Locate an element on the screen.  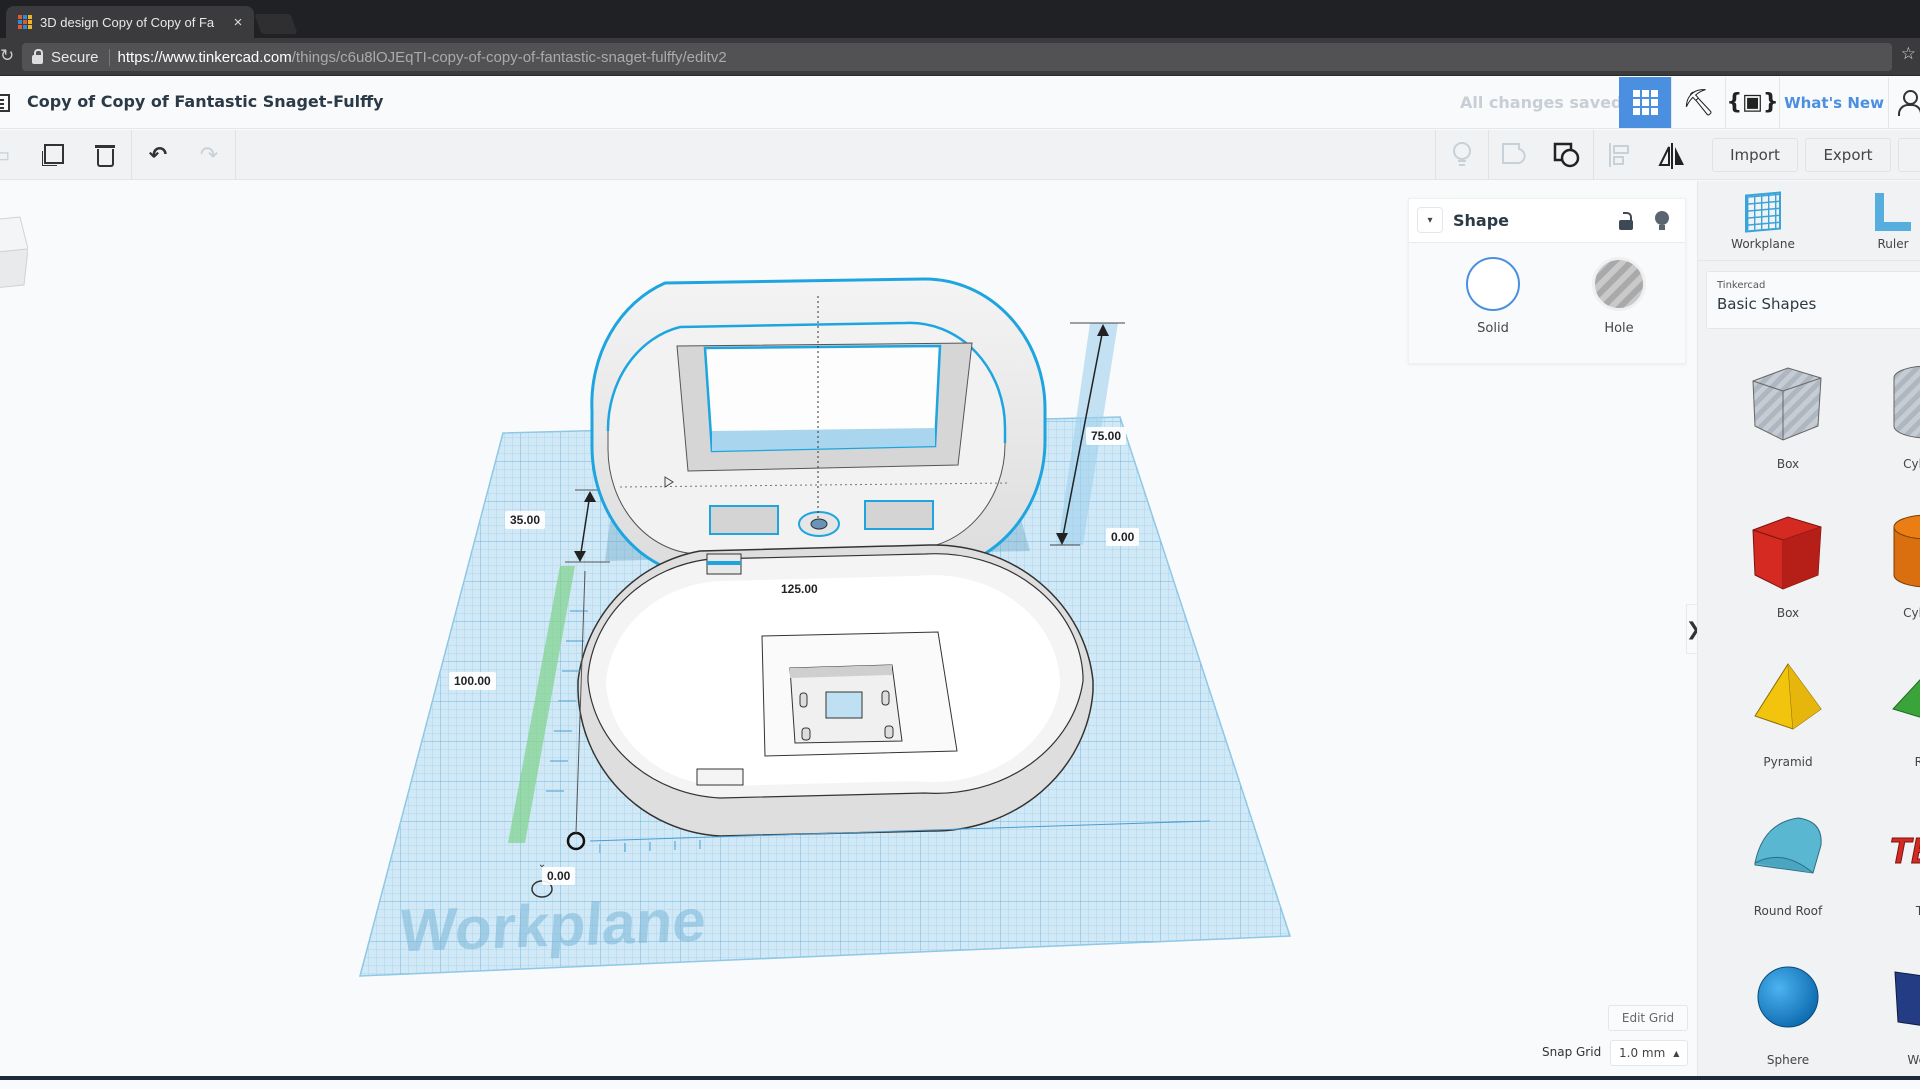
hole-box-shape-icon is located at coordinates (1788, 403).